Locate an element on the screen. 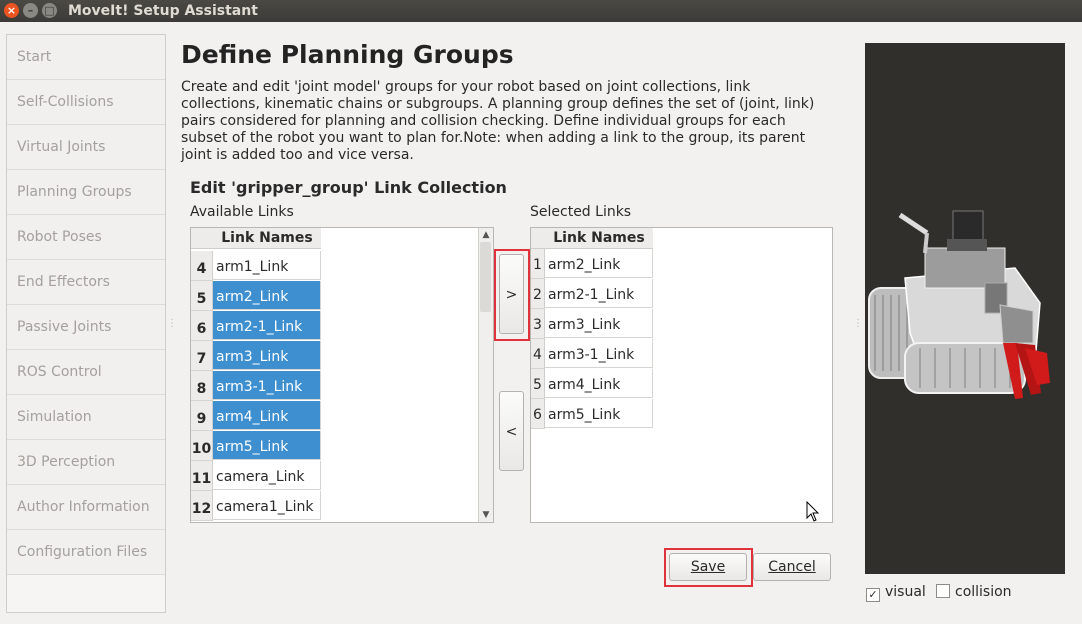 Image resolution: width=1082 pixels, height=624 pixels. available-links-label: Available Links is located at coordinates (242, 212).